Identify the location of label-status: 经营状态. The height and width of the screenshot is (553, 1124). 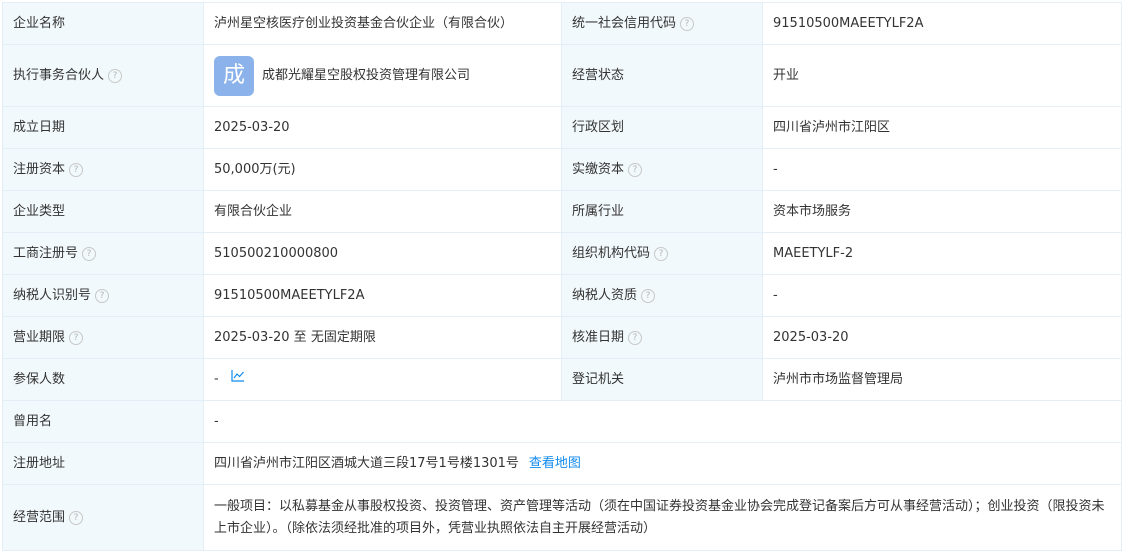
(662, 75).